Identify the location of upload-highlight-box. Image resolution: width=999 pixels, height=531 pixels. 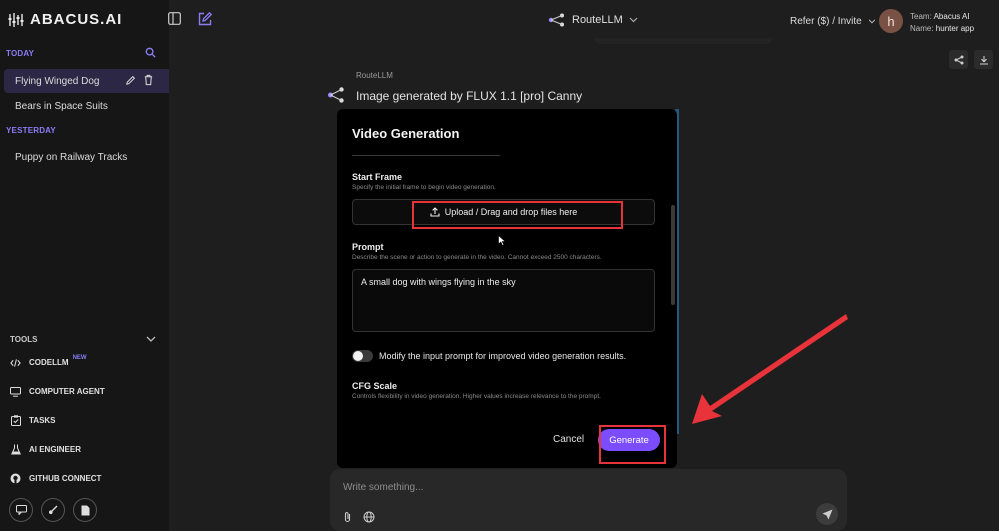
(517, 215).